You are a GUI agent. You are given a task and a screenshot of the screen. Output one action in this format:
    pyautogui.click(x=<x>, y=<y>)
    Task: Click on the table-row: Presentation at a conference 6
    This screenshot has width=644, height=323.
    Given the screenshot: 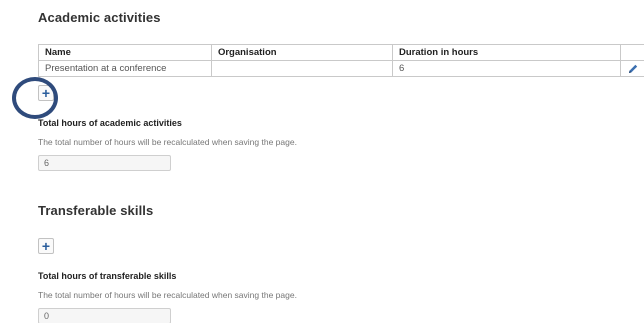 What is the action you would take?
    pyautogui.click(x=341, y=68)
    